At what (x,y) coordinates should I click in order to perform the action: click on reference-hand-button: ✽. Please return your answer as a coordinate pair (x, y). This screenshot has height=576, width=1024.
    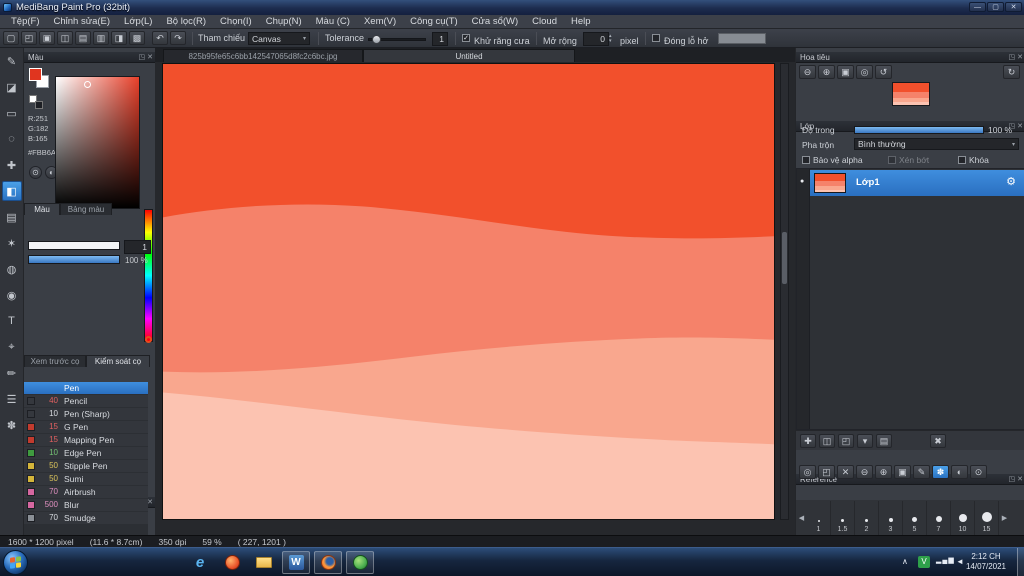
    Looking at the image, I should click on (940, 472).